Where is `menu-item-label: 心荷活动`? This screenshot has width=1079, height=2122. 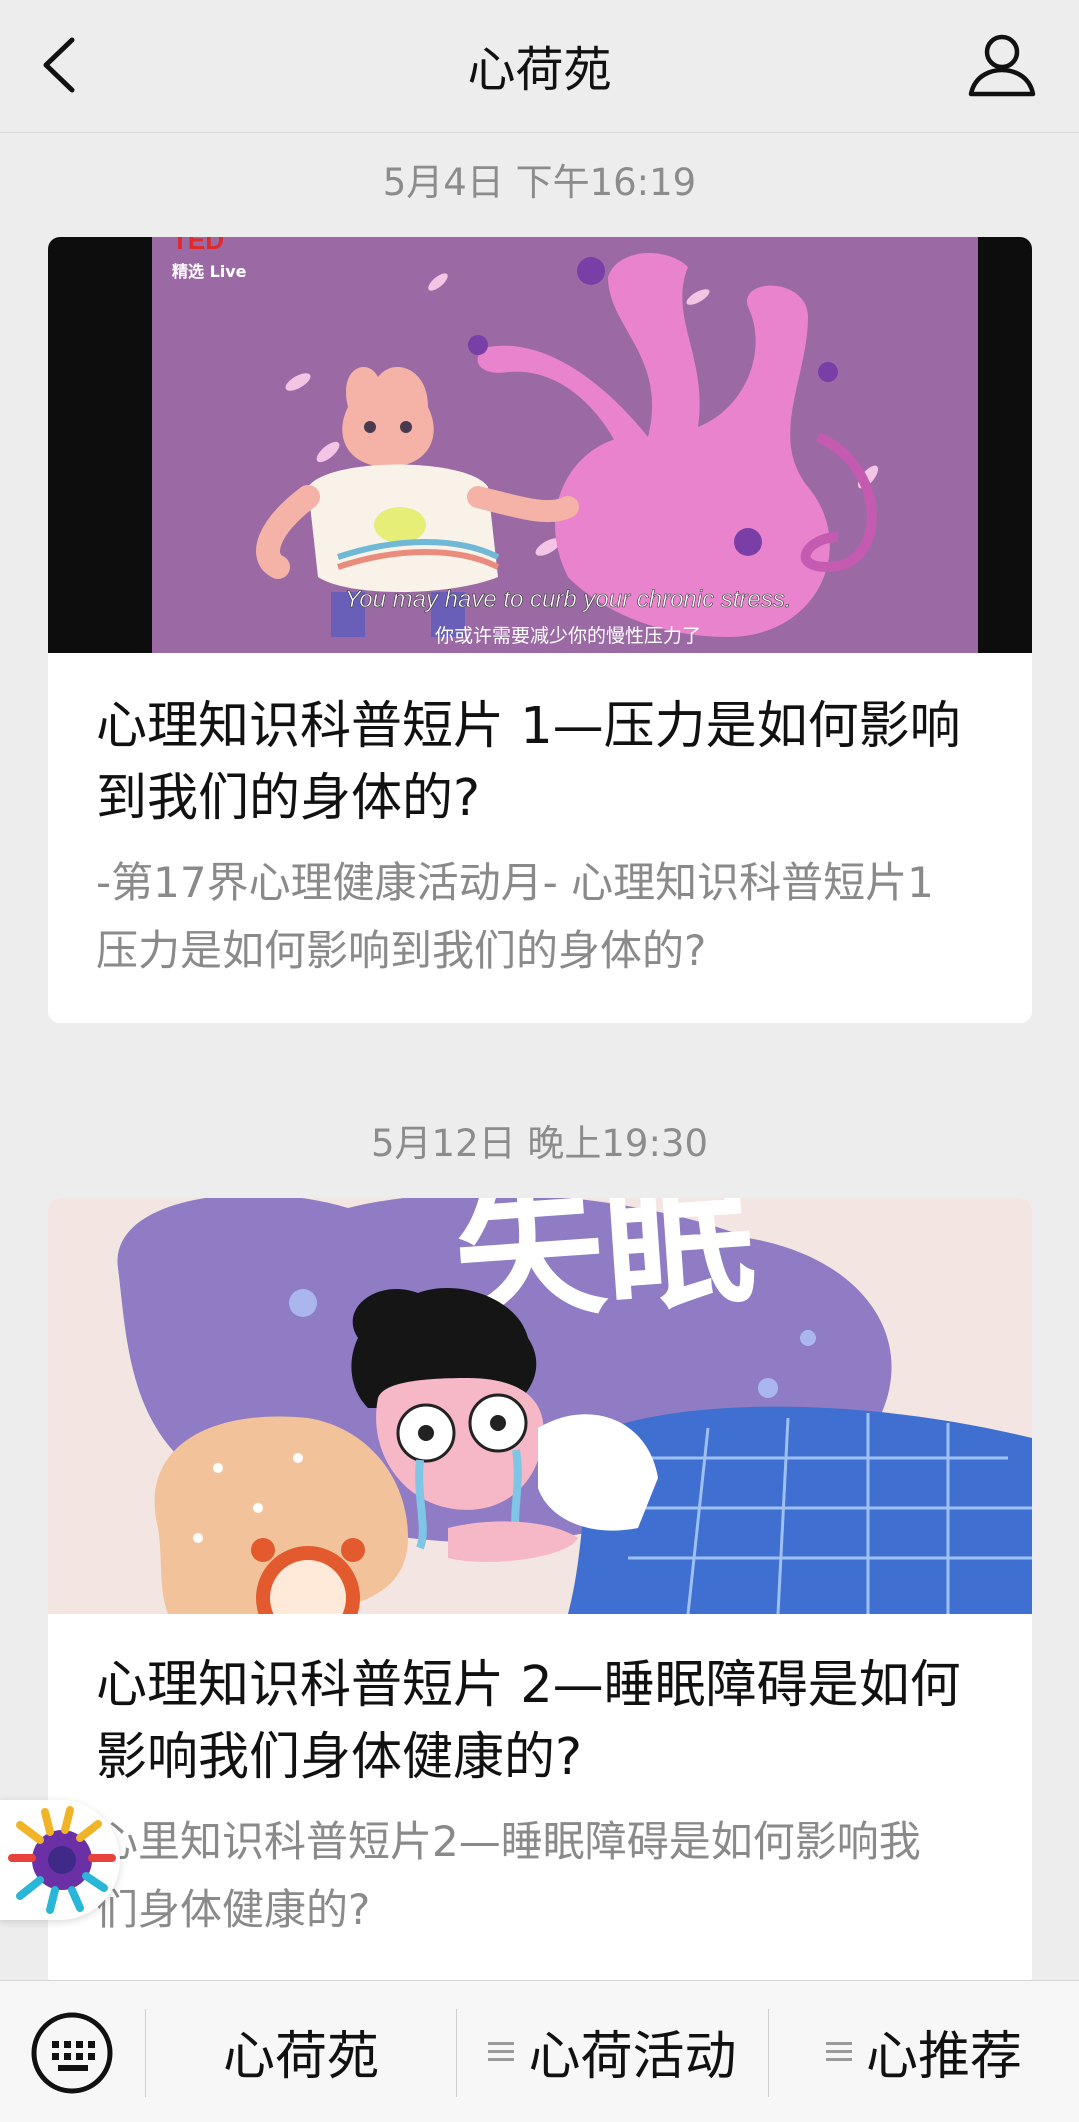
menu-item-label: 心荷活动 is located at coordinates (632, 2057).